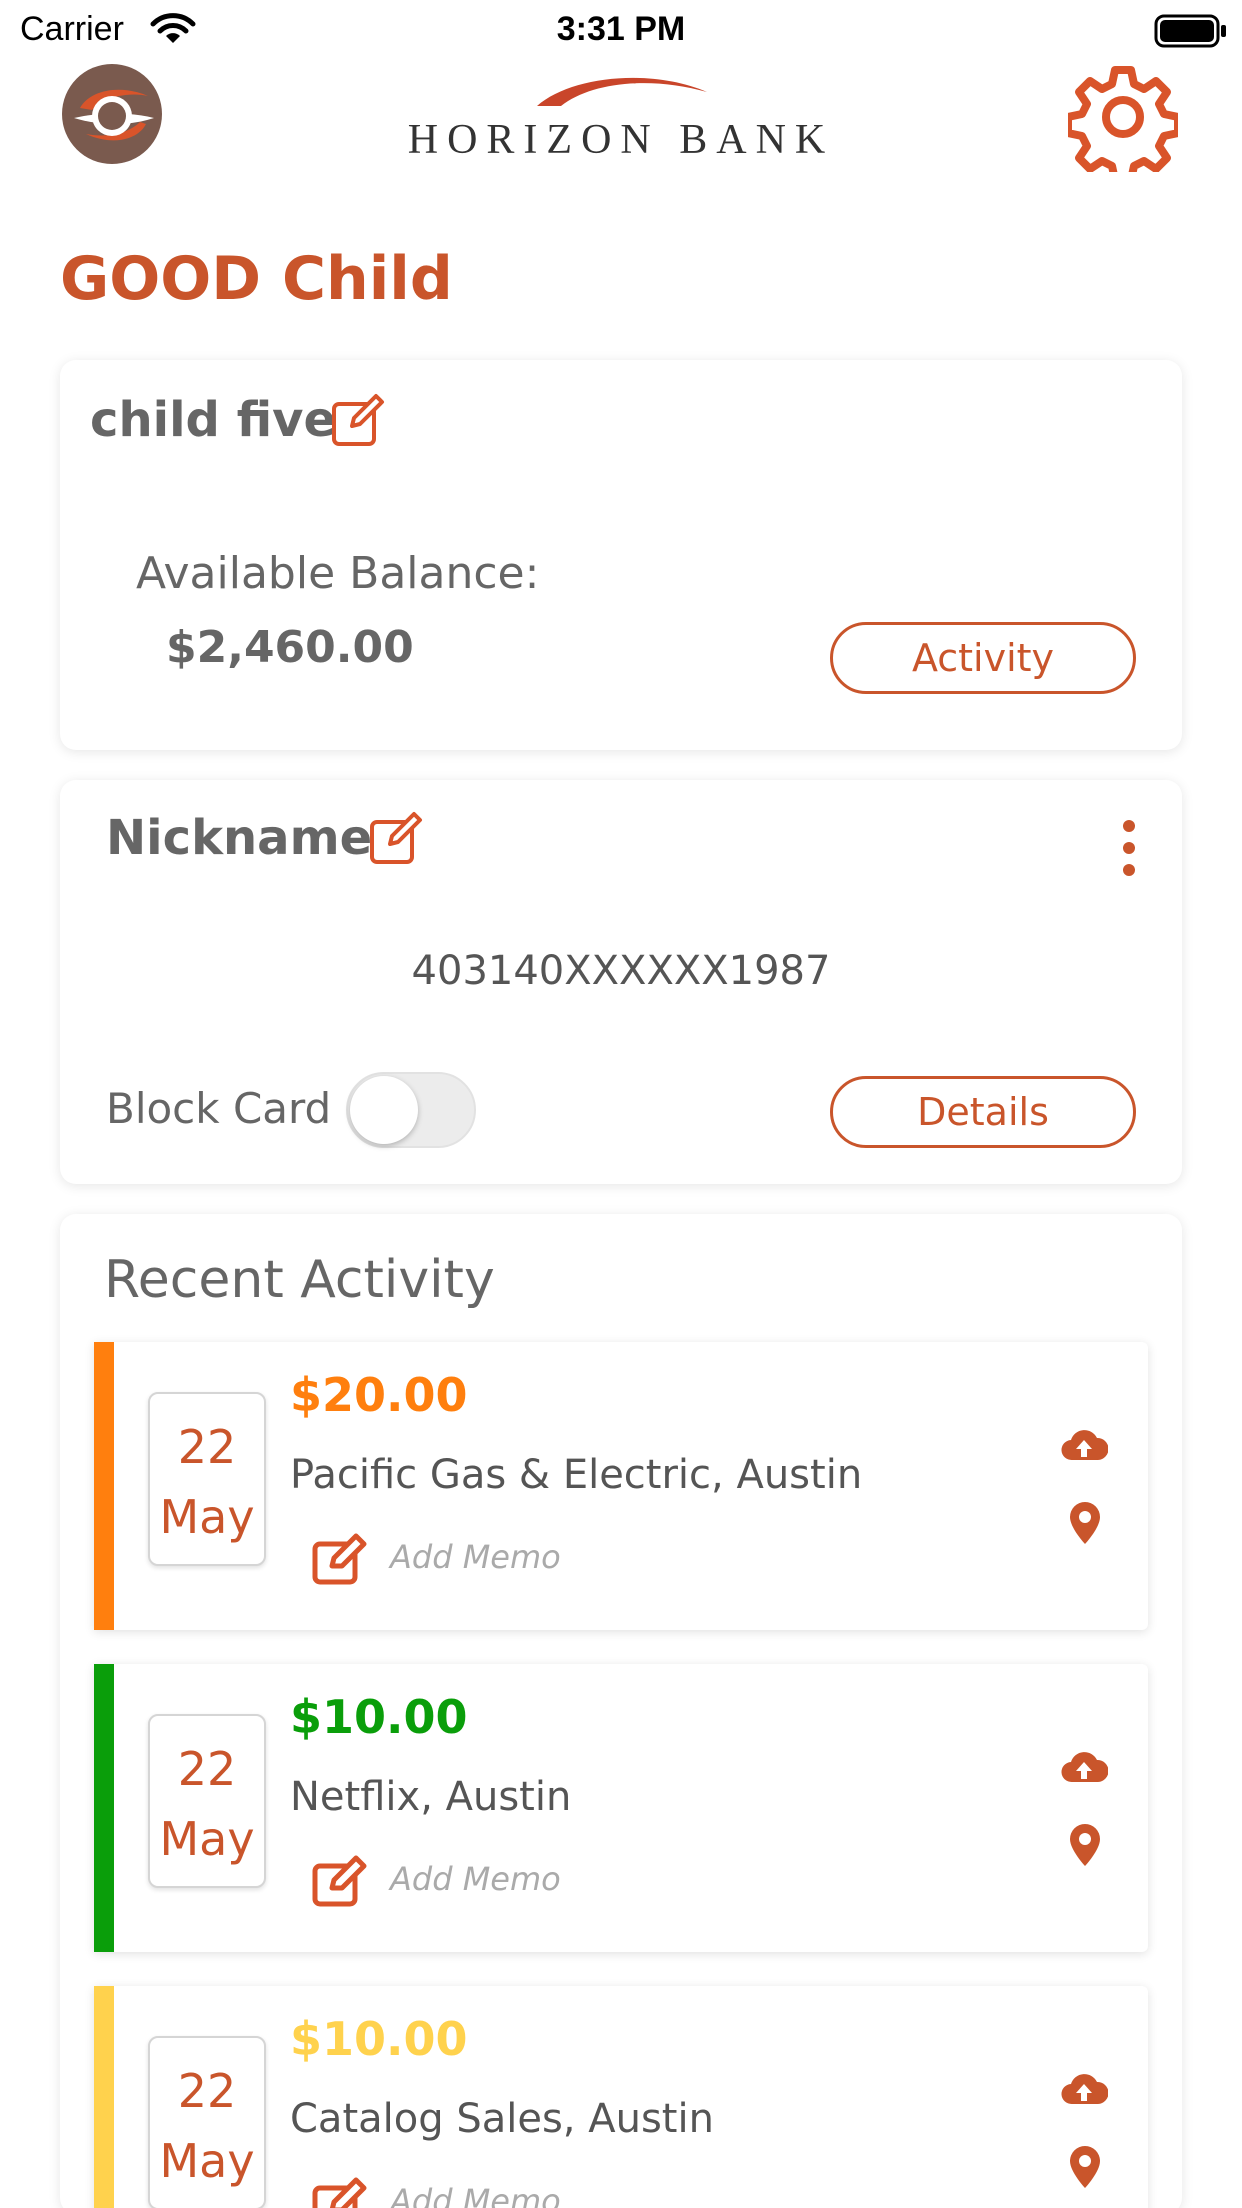 The width and height of the screenshot is (1242, 2208). I want to click on recent-activity-title: Recent Activity, so click(299, 1280).